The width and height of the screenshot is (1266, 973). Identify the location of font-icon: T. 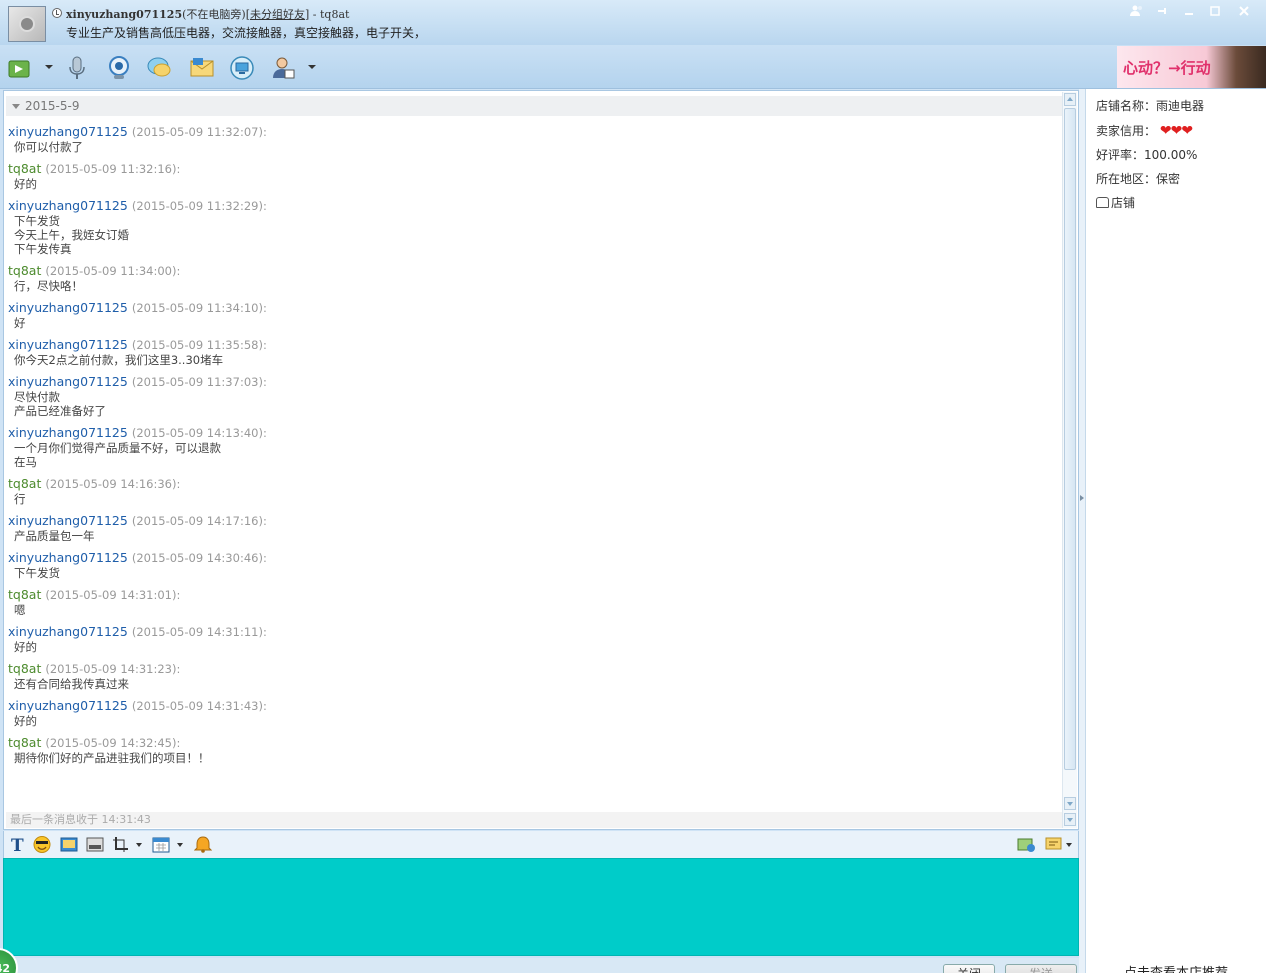
(18, 846).